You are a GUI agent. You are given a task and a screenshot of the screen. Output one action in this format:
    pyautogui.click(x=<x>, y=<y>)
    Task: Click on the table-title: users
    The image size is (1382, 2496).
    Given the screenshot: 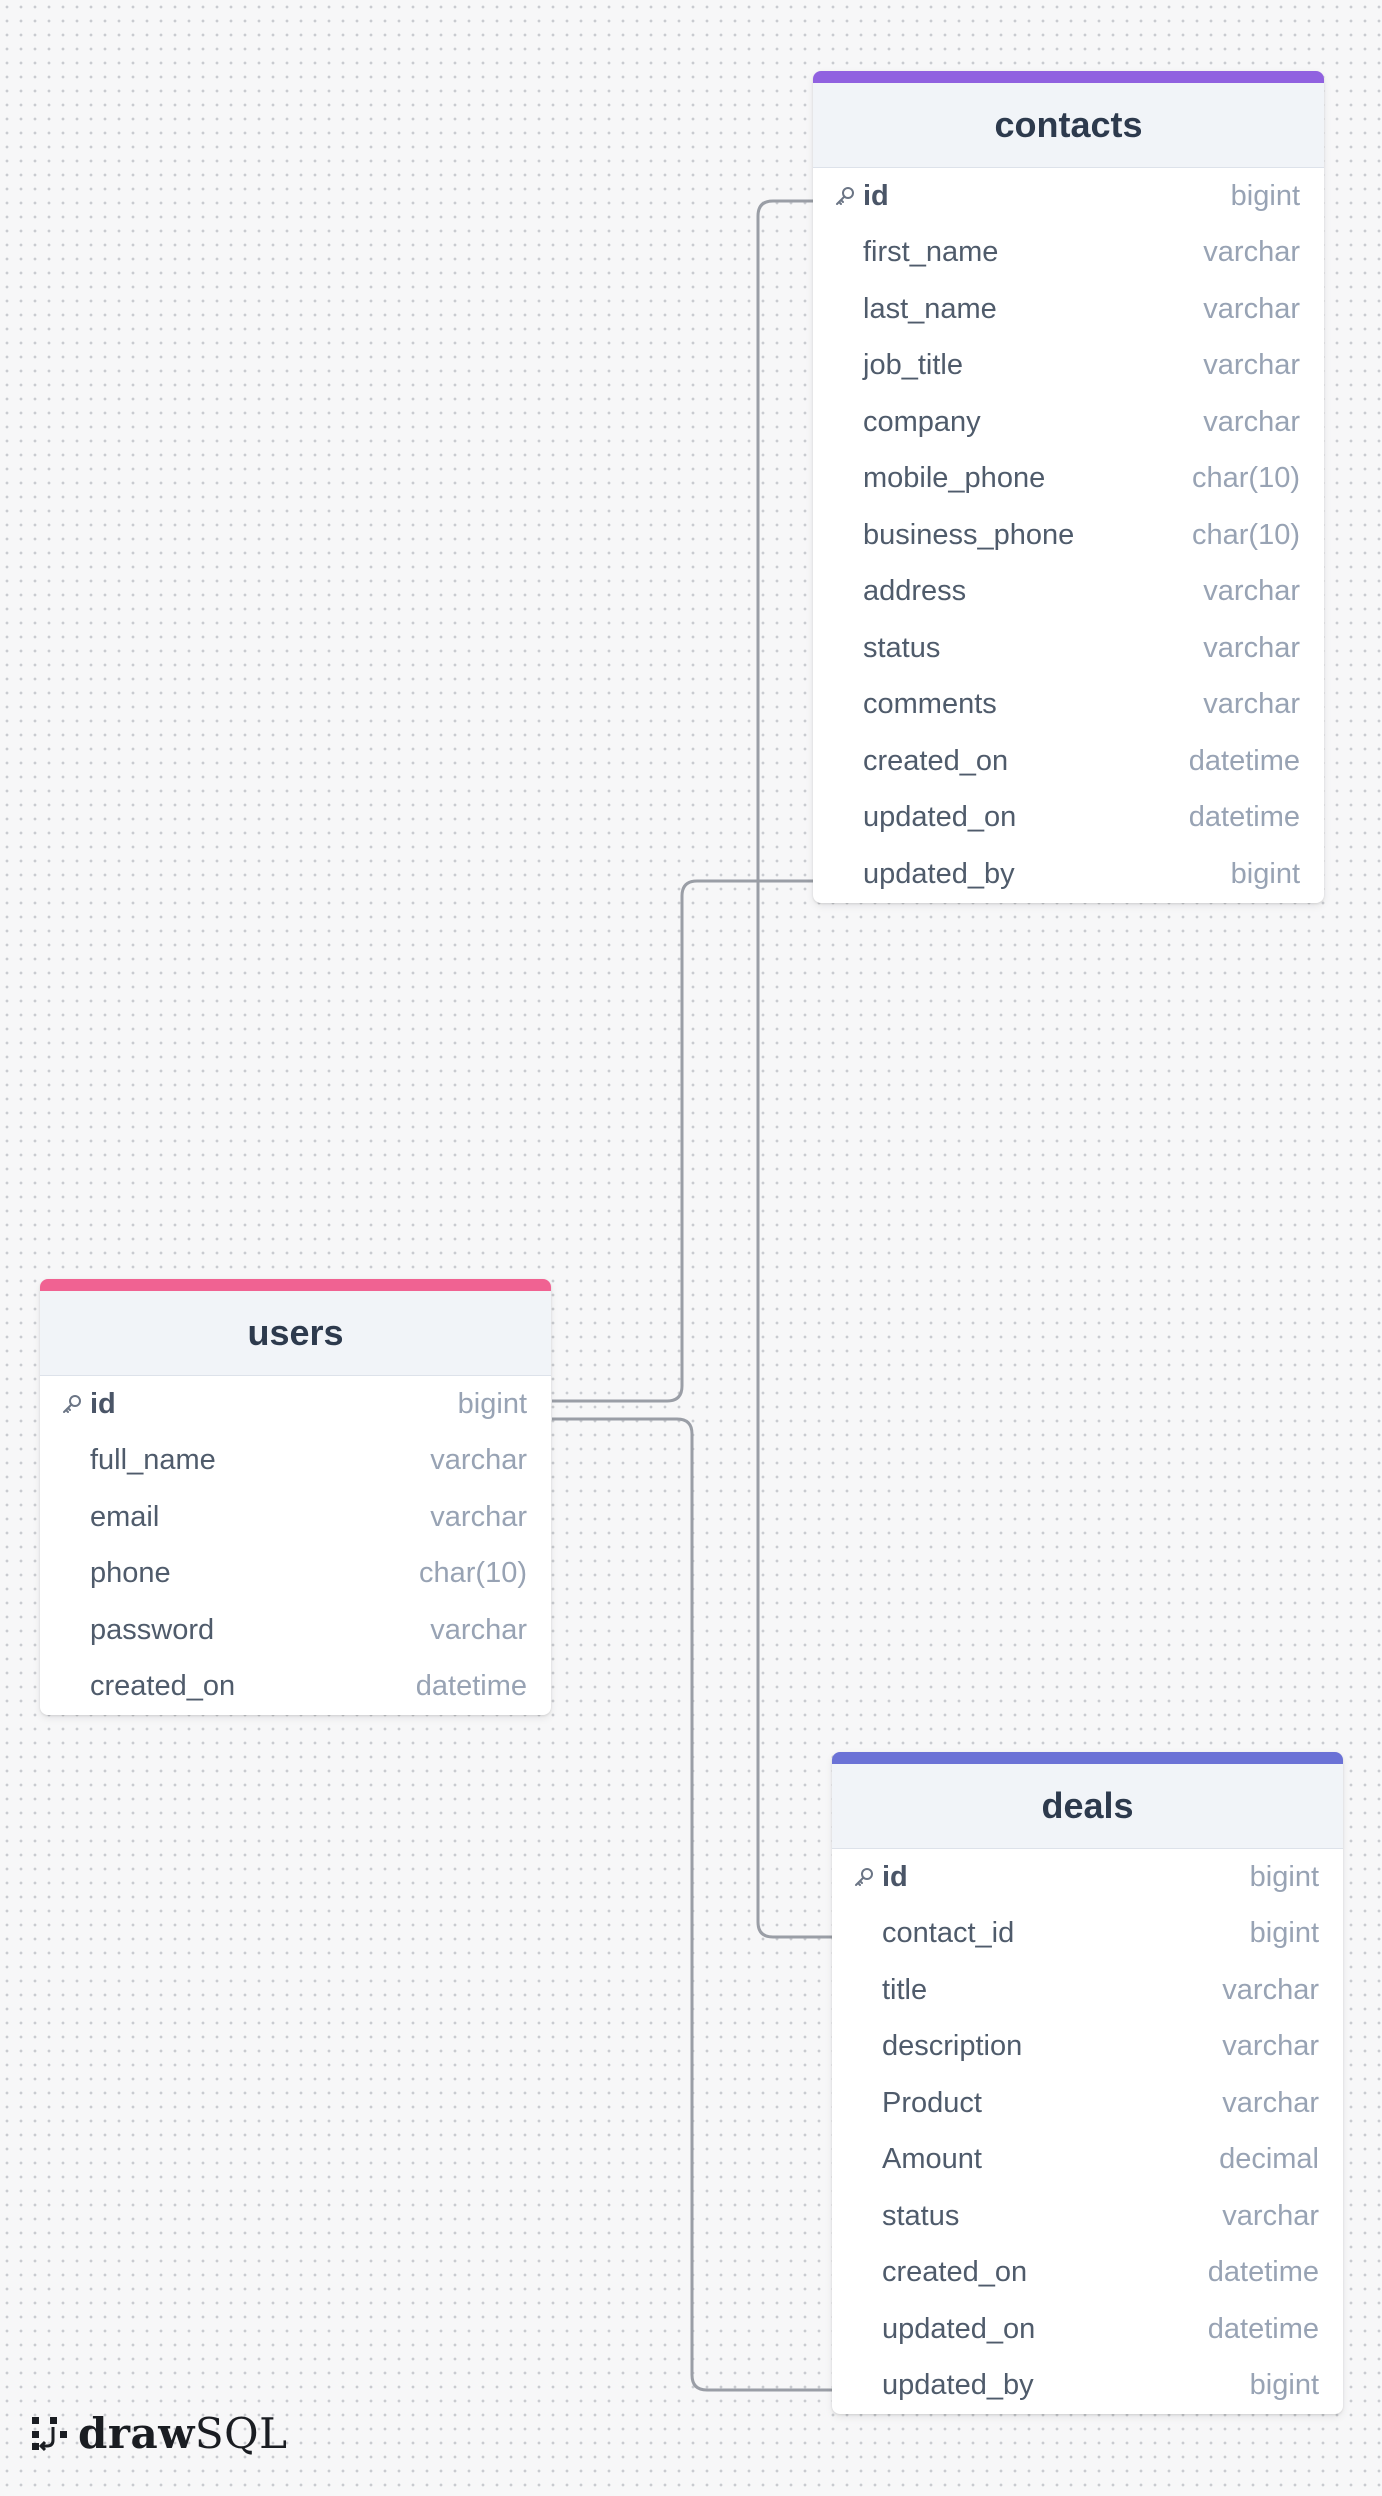 What is the action you would take?
    pyautogui.click(x=295, y=1332)
    